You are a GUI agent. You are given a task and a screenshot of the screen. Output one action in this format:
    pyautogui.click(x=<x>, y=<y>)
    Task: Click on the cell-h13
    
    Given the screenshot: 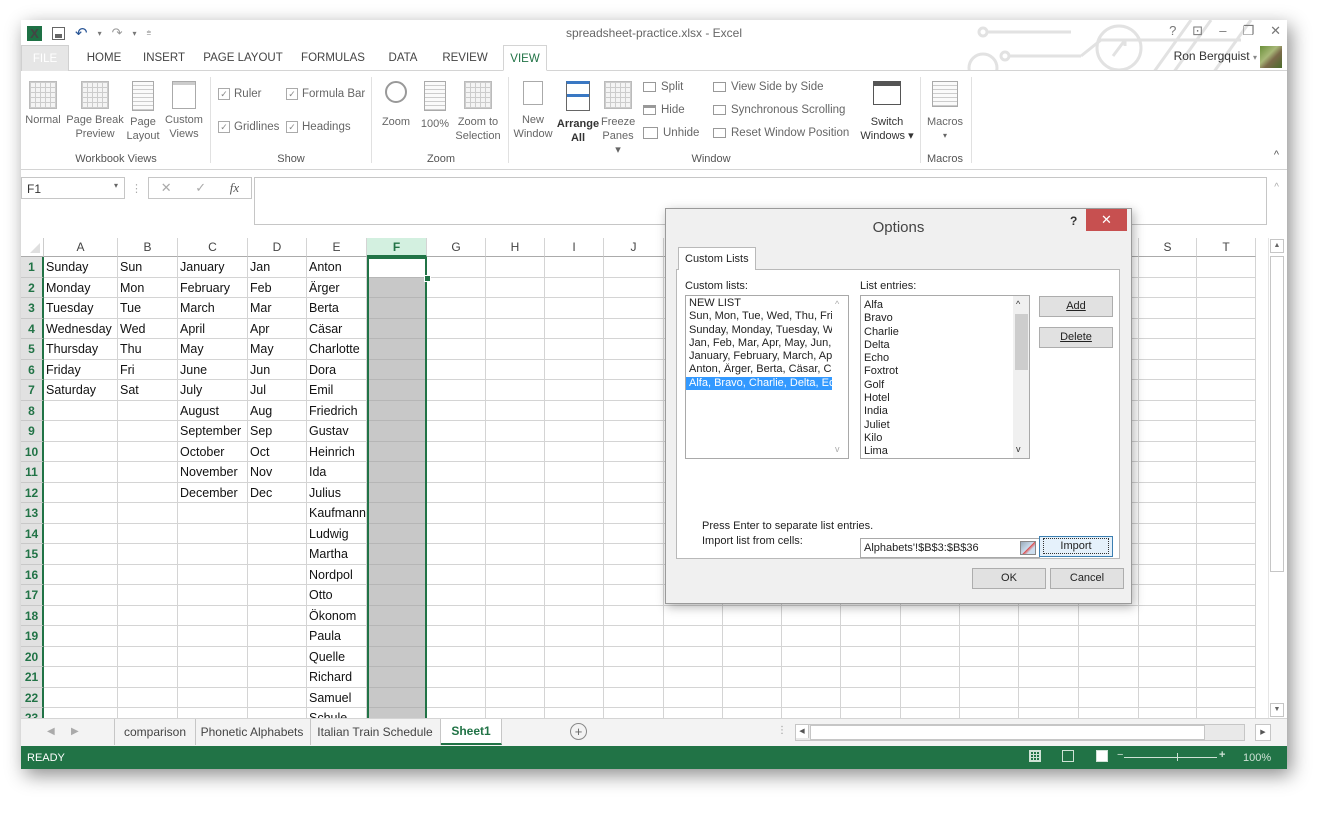 What is the action you would take?
    pyautogui.click(x=515, y=513)
    